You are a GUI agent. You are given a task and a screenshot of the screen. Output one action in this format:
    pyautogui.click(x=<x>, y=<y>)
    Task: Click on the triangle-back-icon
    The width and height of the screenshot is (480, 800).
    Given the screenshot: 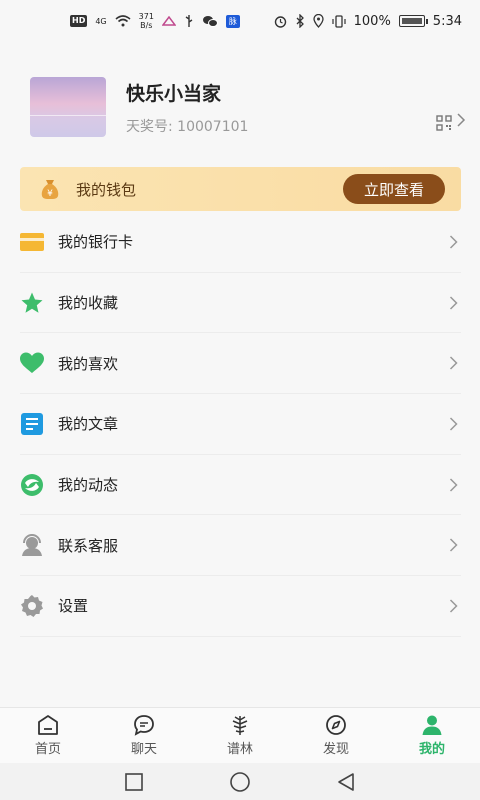 What is the action you would take?
    pyautogui.click(x=346, y=781)
    